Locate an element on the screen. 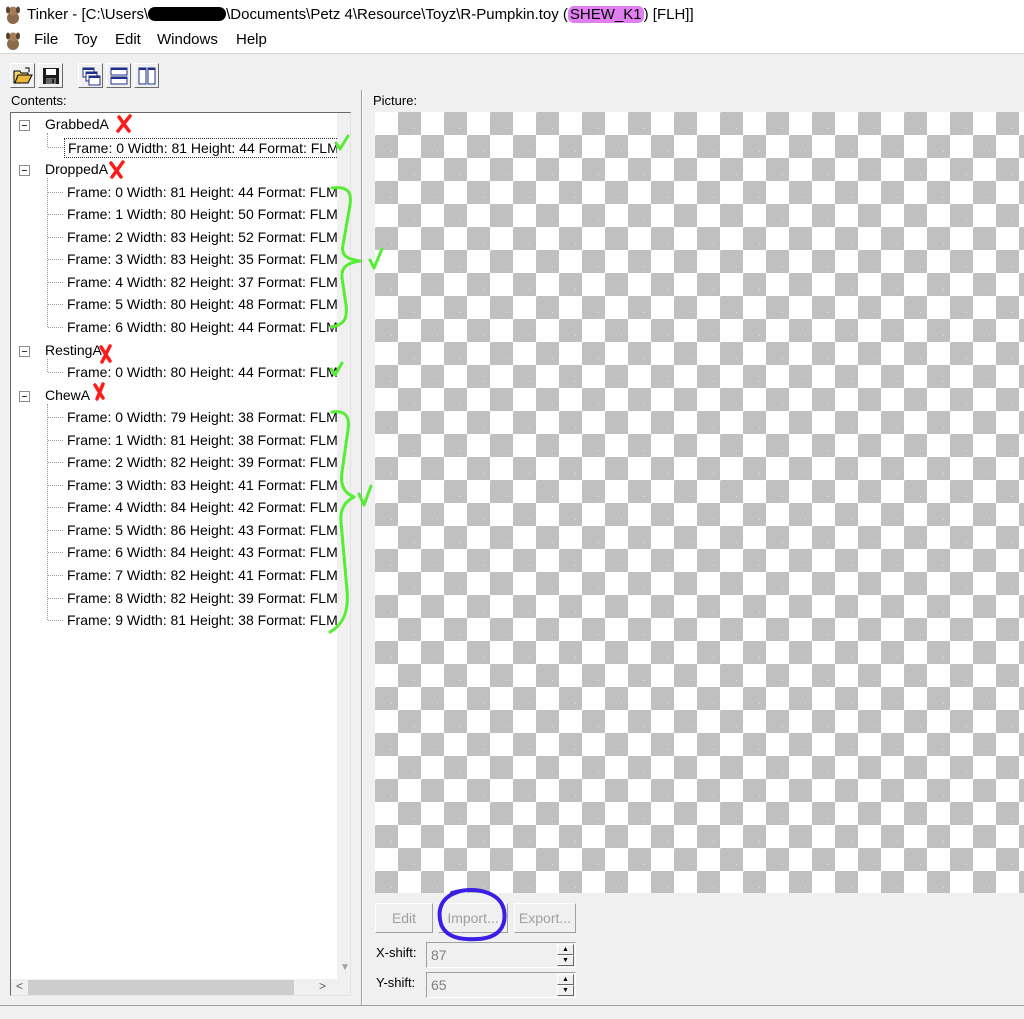  window-title-highlight: SHEW_K1 is located at coordinates (605, 14).